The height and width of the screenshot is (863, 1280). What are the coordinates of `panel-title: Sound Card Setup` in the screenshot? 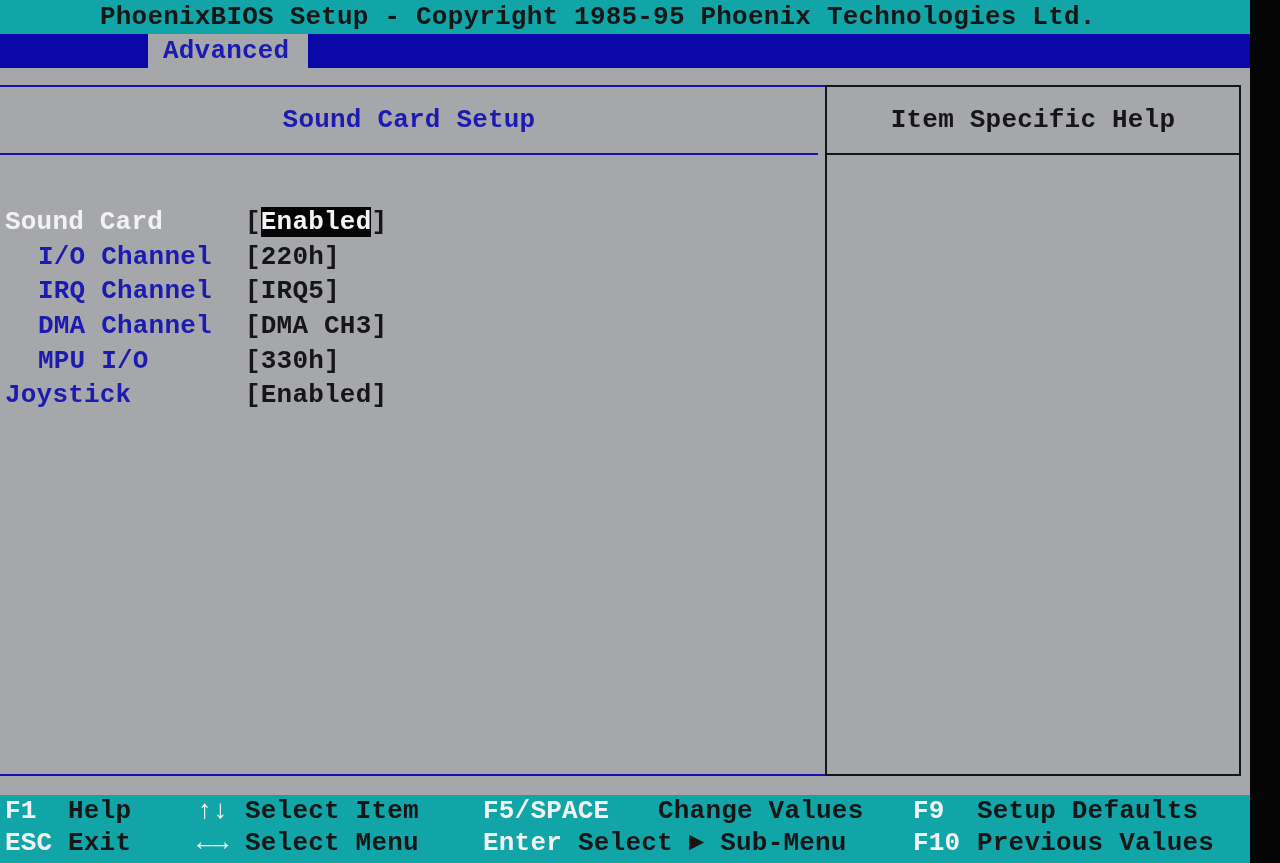 It's located at (409, 120).